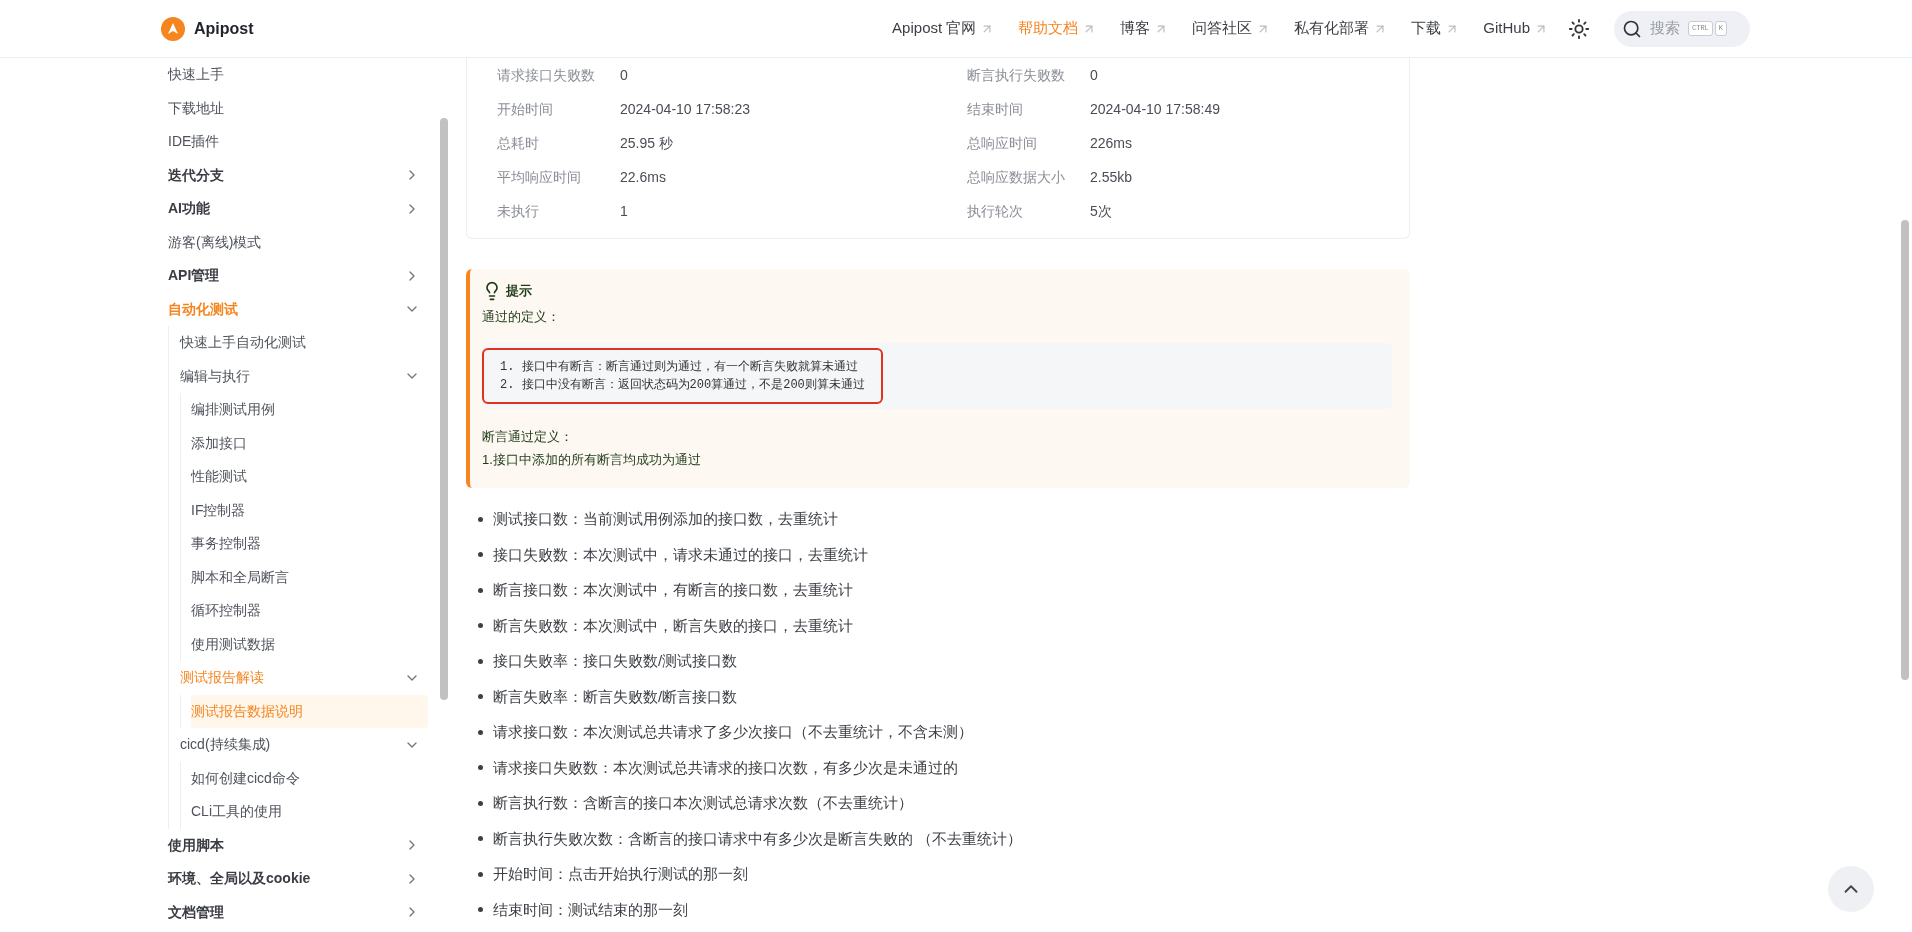 The image size is (1912, 932). Describe the element at coordinates (309, 611) in the screenshot. I see `sidebar-item: 循环控制器` at that location.